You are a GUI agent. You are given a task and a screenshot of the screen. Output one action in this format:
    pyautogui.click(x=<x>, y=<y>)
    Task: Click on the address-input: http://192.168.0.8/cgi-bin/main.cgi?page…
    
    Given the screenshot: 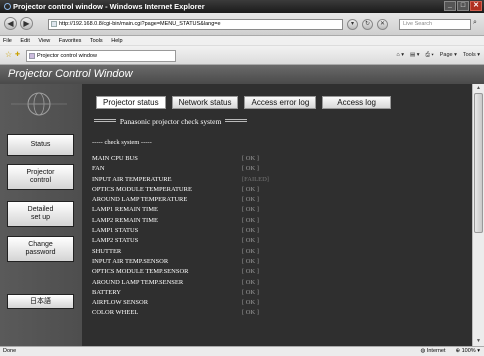 What is the action you would take?
    pyautogui.click(x=195, y=24)
    